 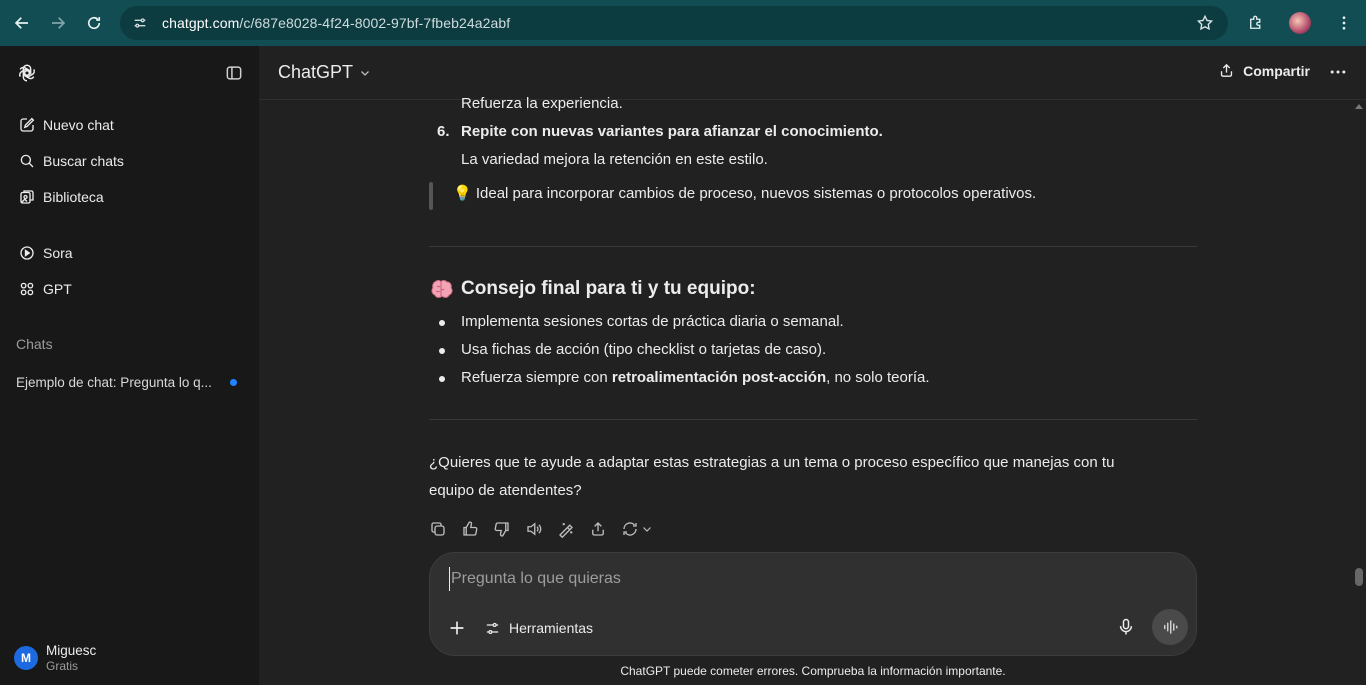 I want to click on kebab-menu-icon, so click(x=1344, y=23).